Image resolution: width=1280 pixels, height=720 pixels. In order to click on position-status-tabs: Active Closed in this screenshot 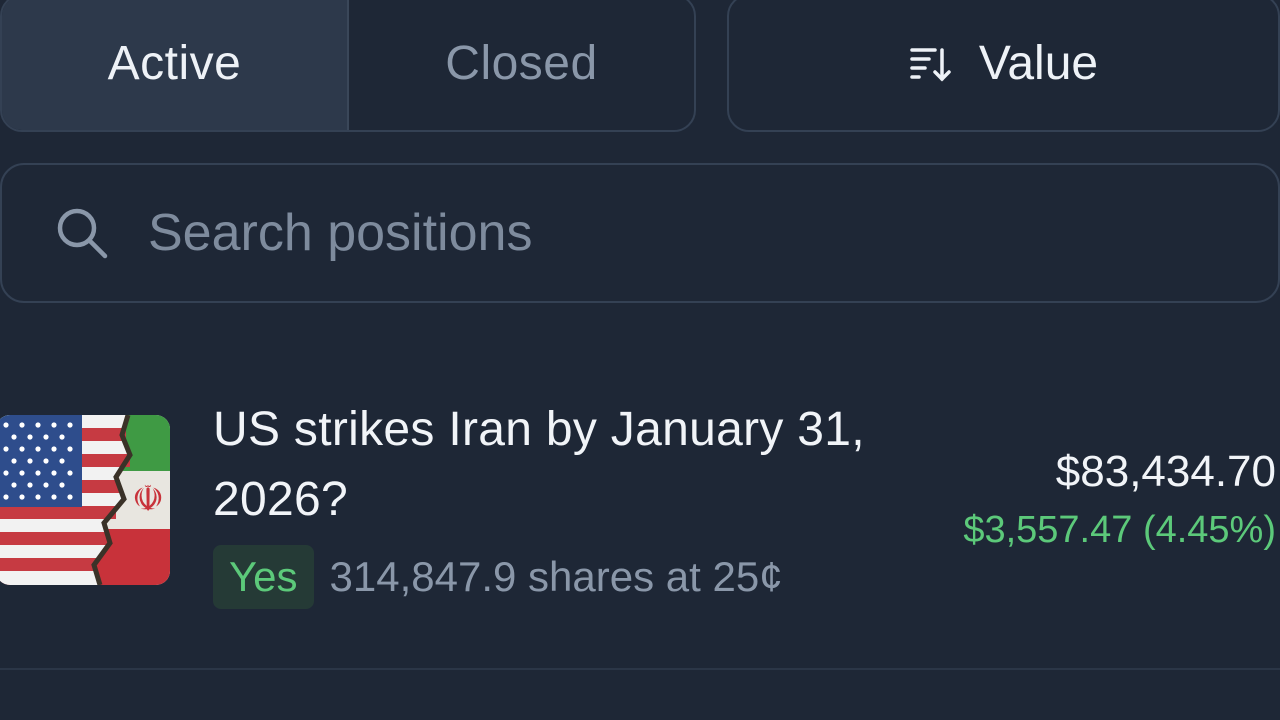, I will do `click(348, 66)`.